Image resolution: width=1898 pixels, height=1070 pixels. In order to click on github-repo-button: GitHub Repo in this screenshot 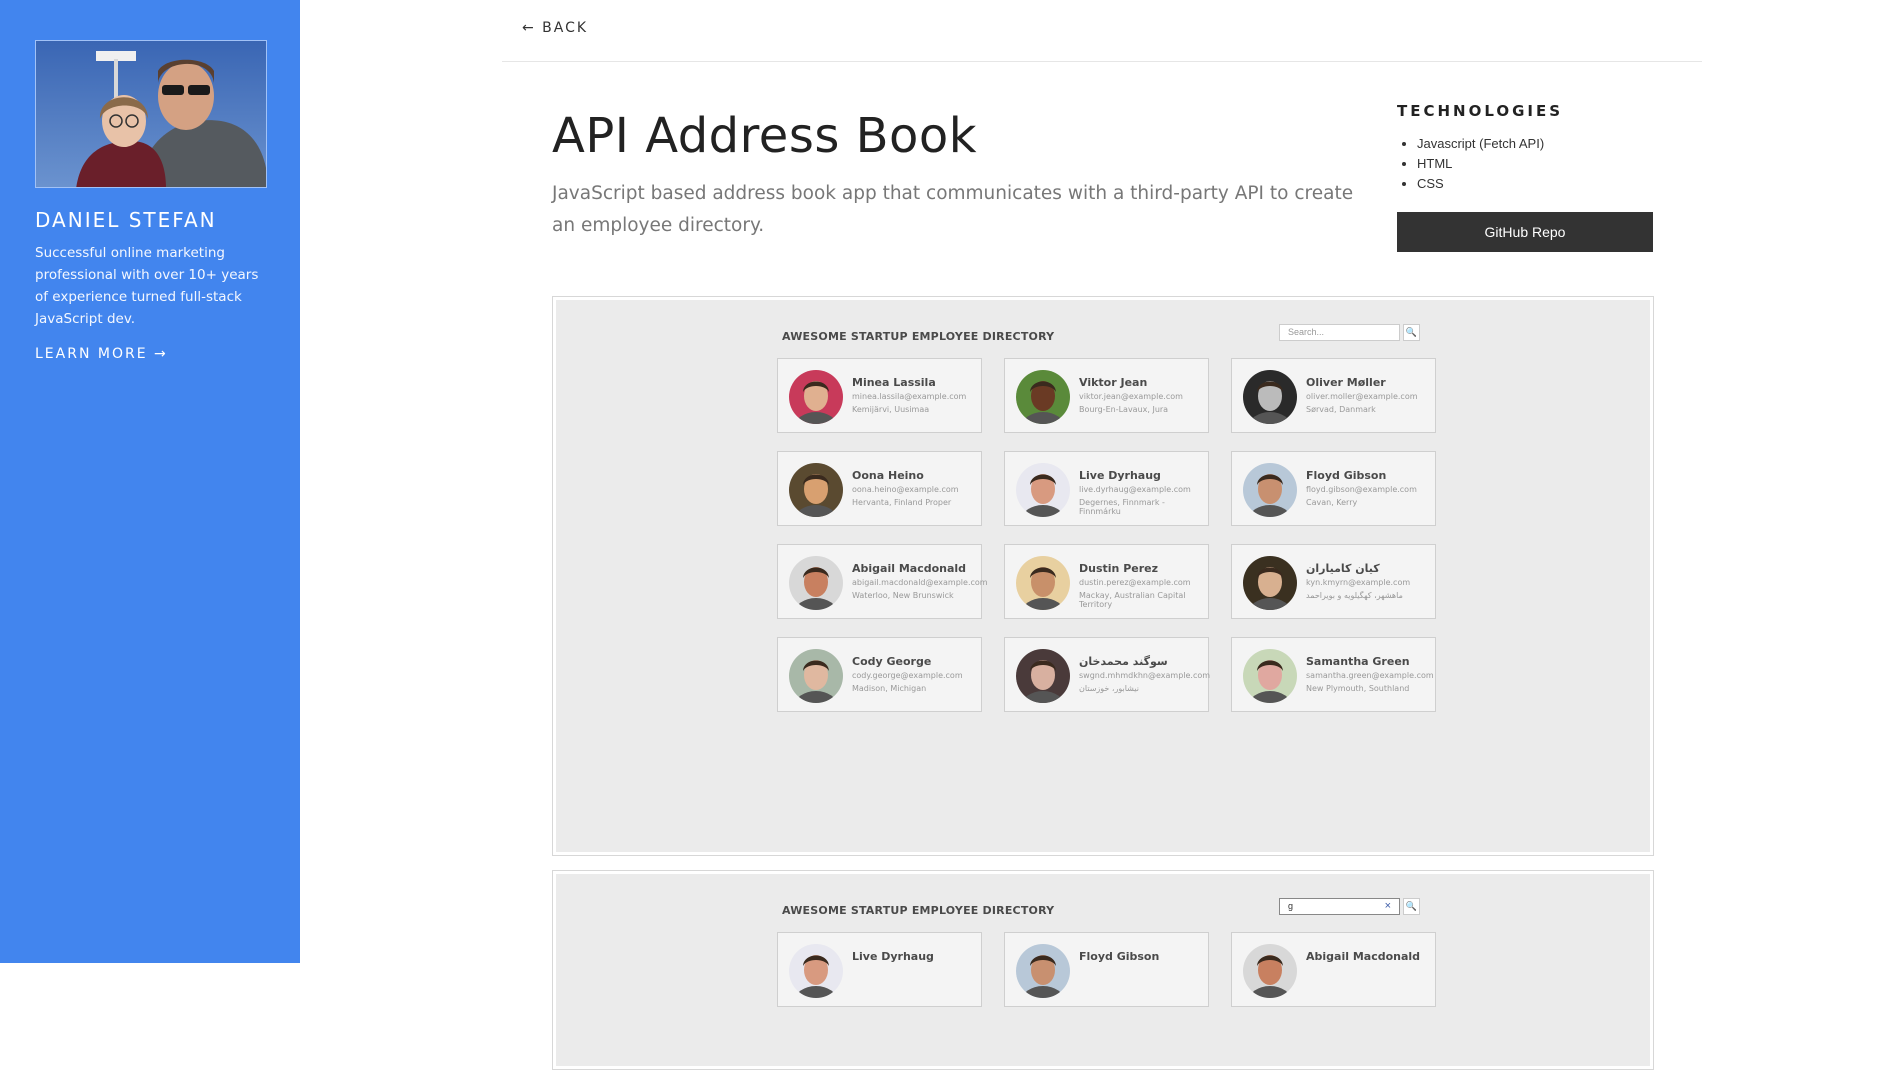, I will do `click(1525, 232)`.